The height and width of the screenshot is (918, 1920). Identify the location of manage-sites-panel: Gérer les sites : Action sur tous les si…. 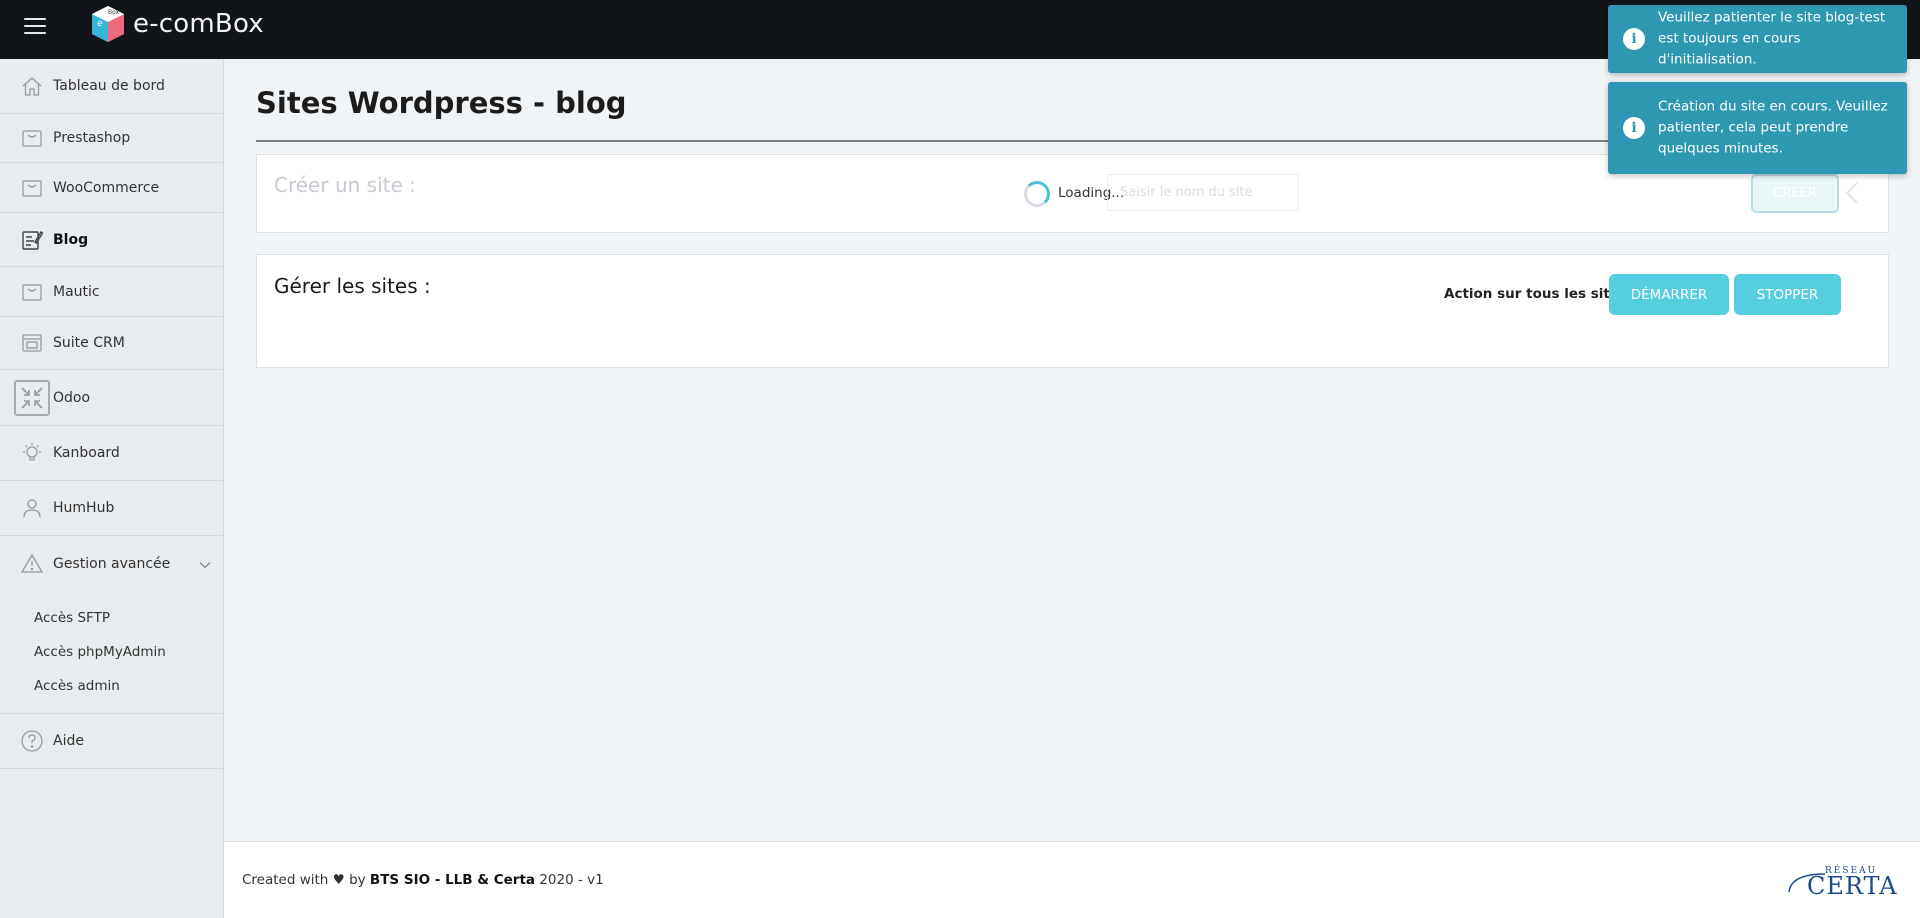
(1072, 311).